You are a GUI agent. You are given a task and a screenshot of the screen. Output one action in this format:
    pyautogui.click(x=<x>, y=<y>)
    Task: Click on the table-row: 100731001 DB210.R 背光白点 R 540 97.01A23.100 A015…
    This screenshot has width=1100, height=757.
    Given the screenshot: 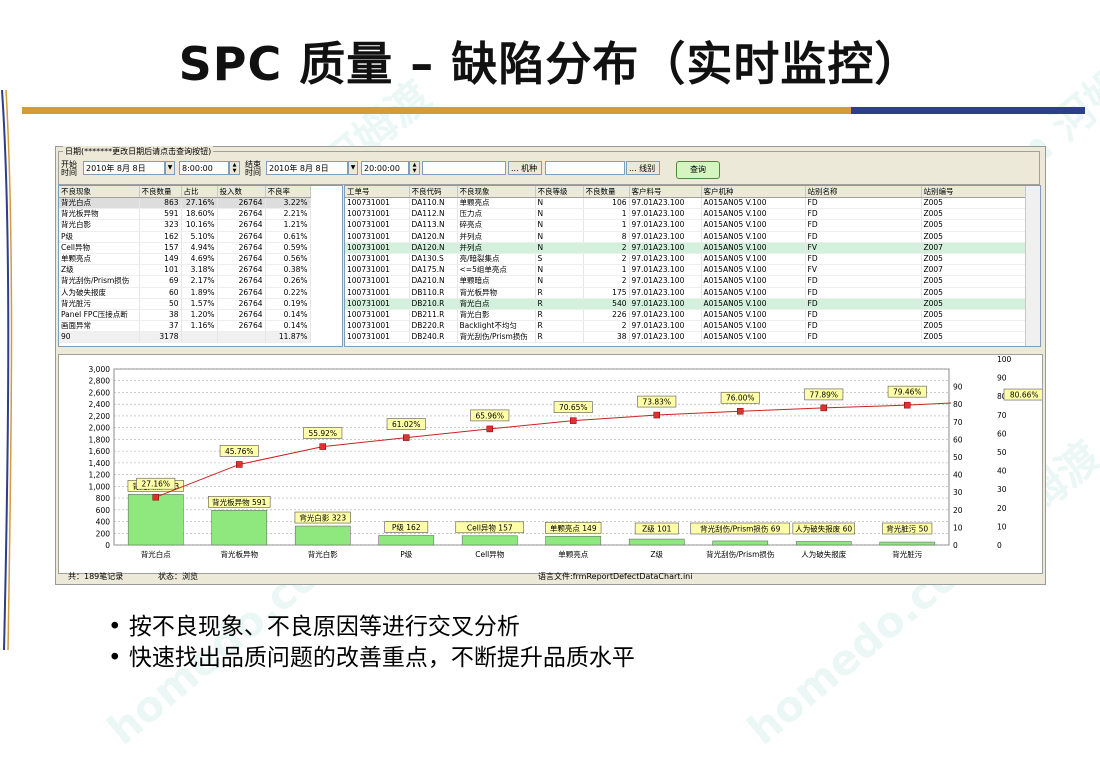 What is the action you would take?
    pyautogui.click(x=686, y=304)
    